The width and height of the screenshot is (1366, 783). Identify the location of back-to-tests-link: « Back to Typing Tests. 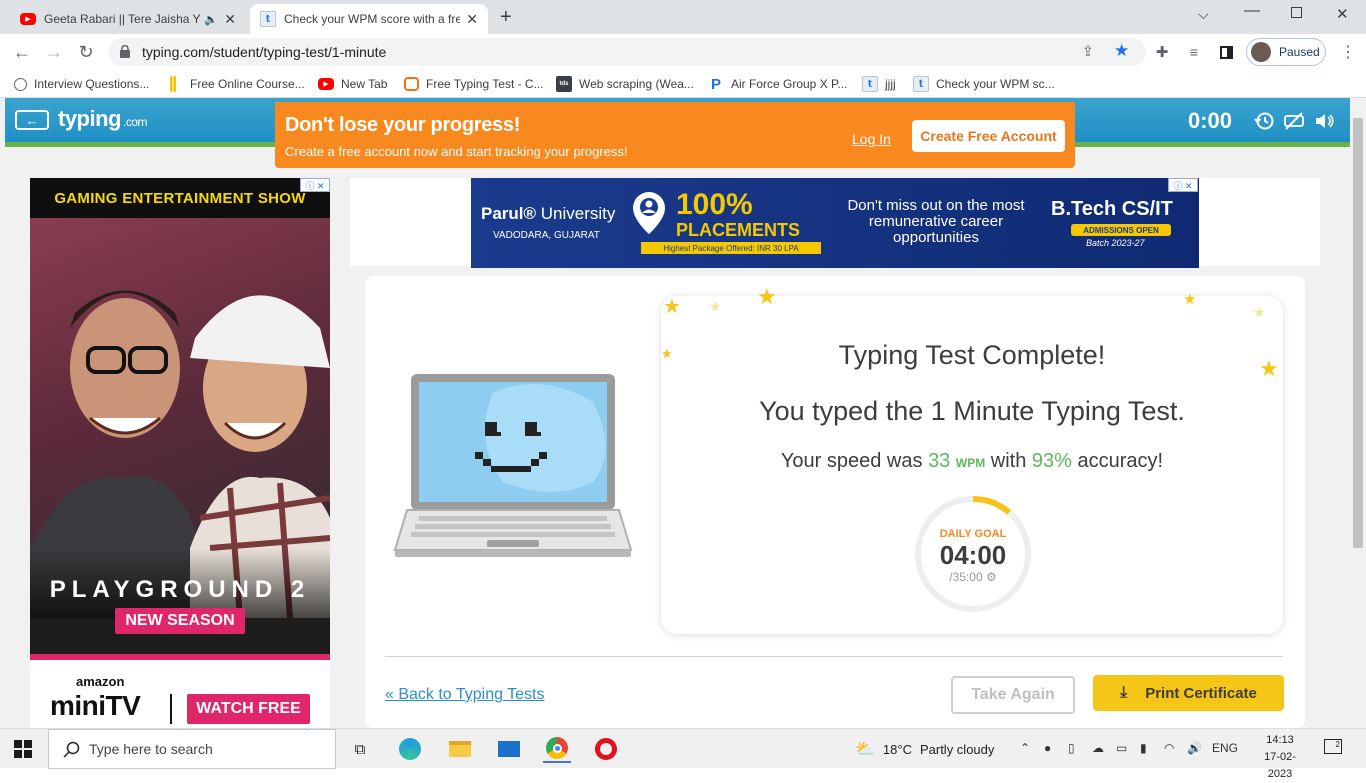
(465, 695).